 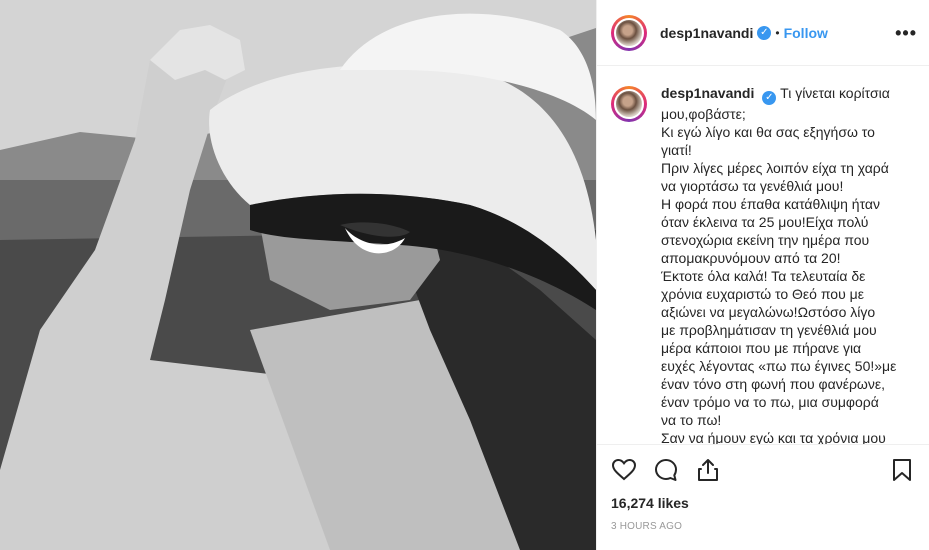 What do you see at coordinates (707, 93) in the screenshot?
I see `caption-username: desp1navandi` at bounding box center [707, 93].